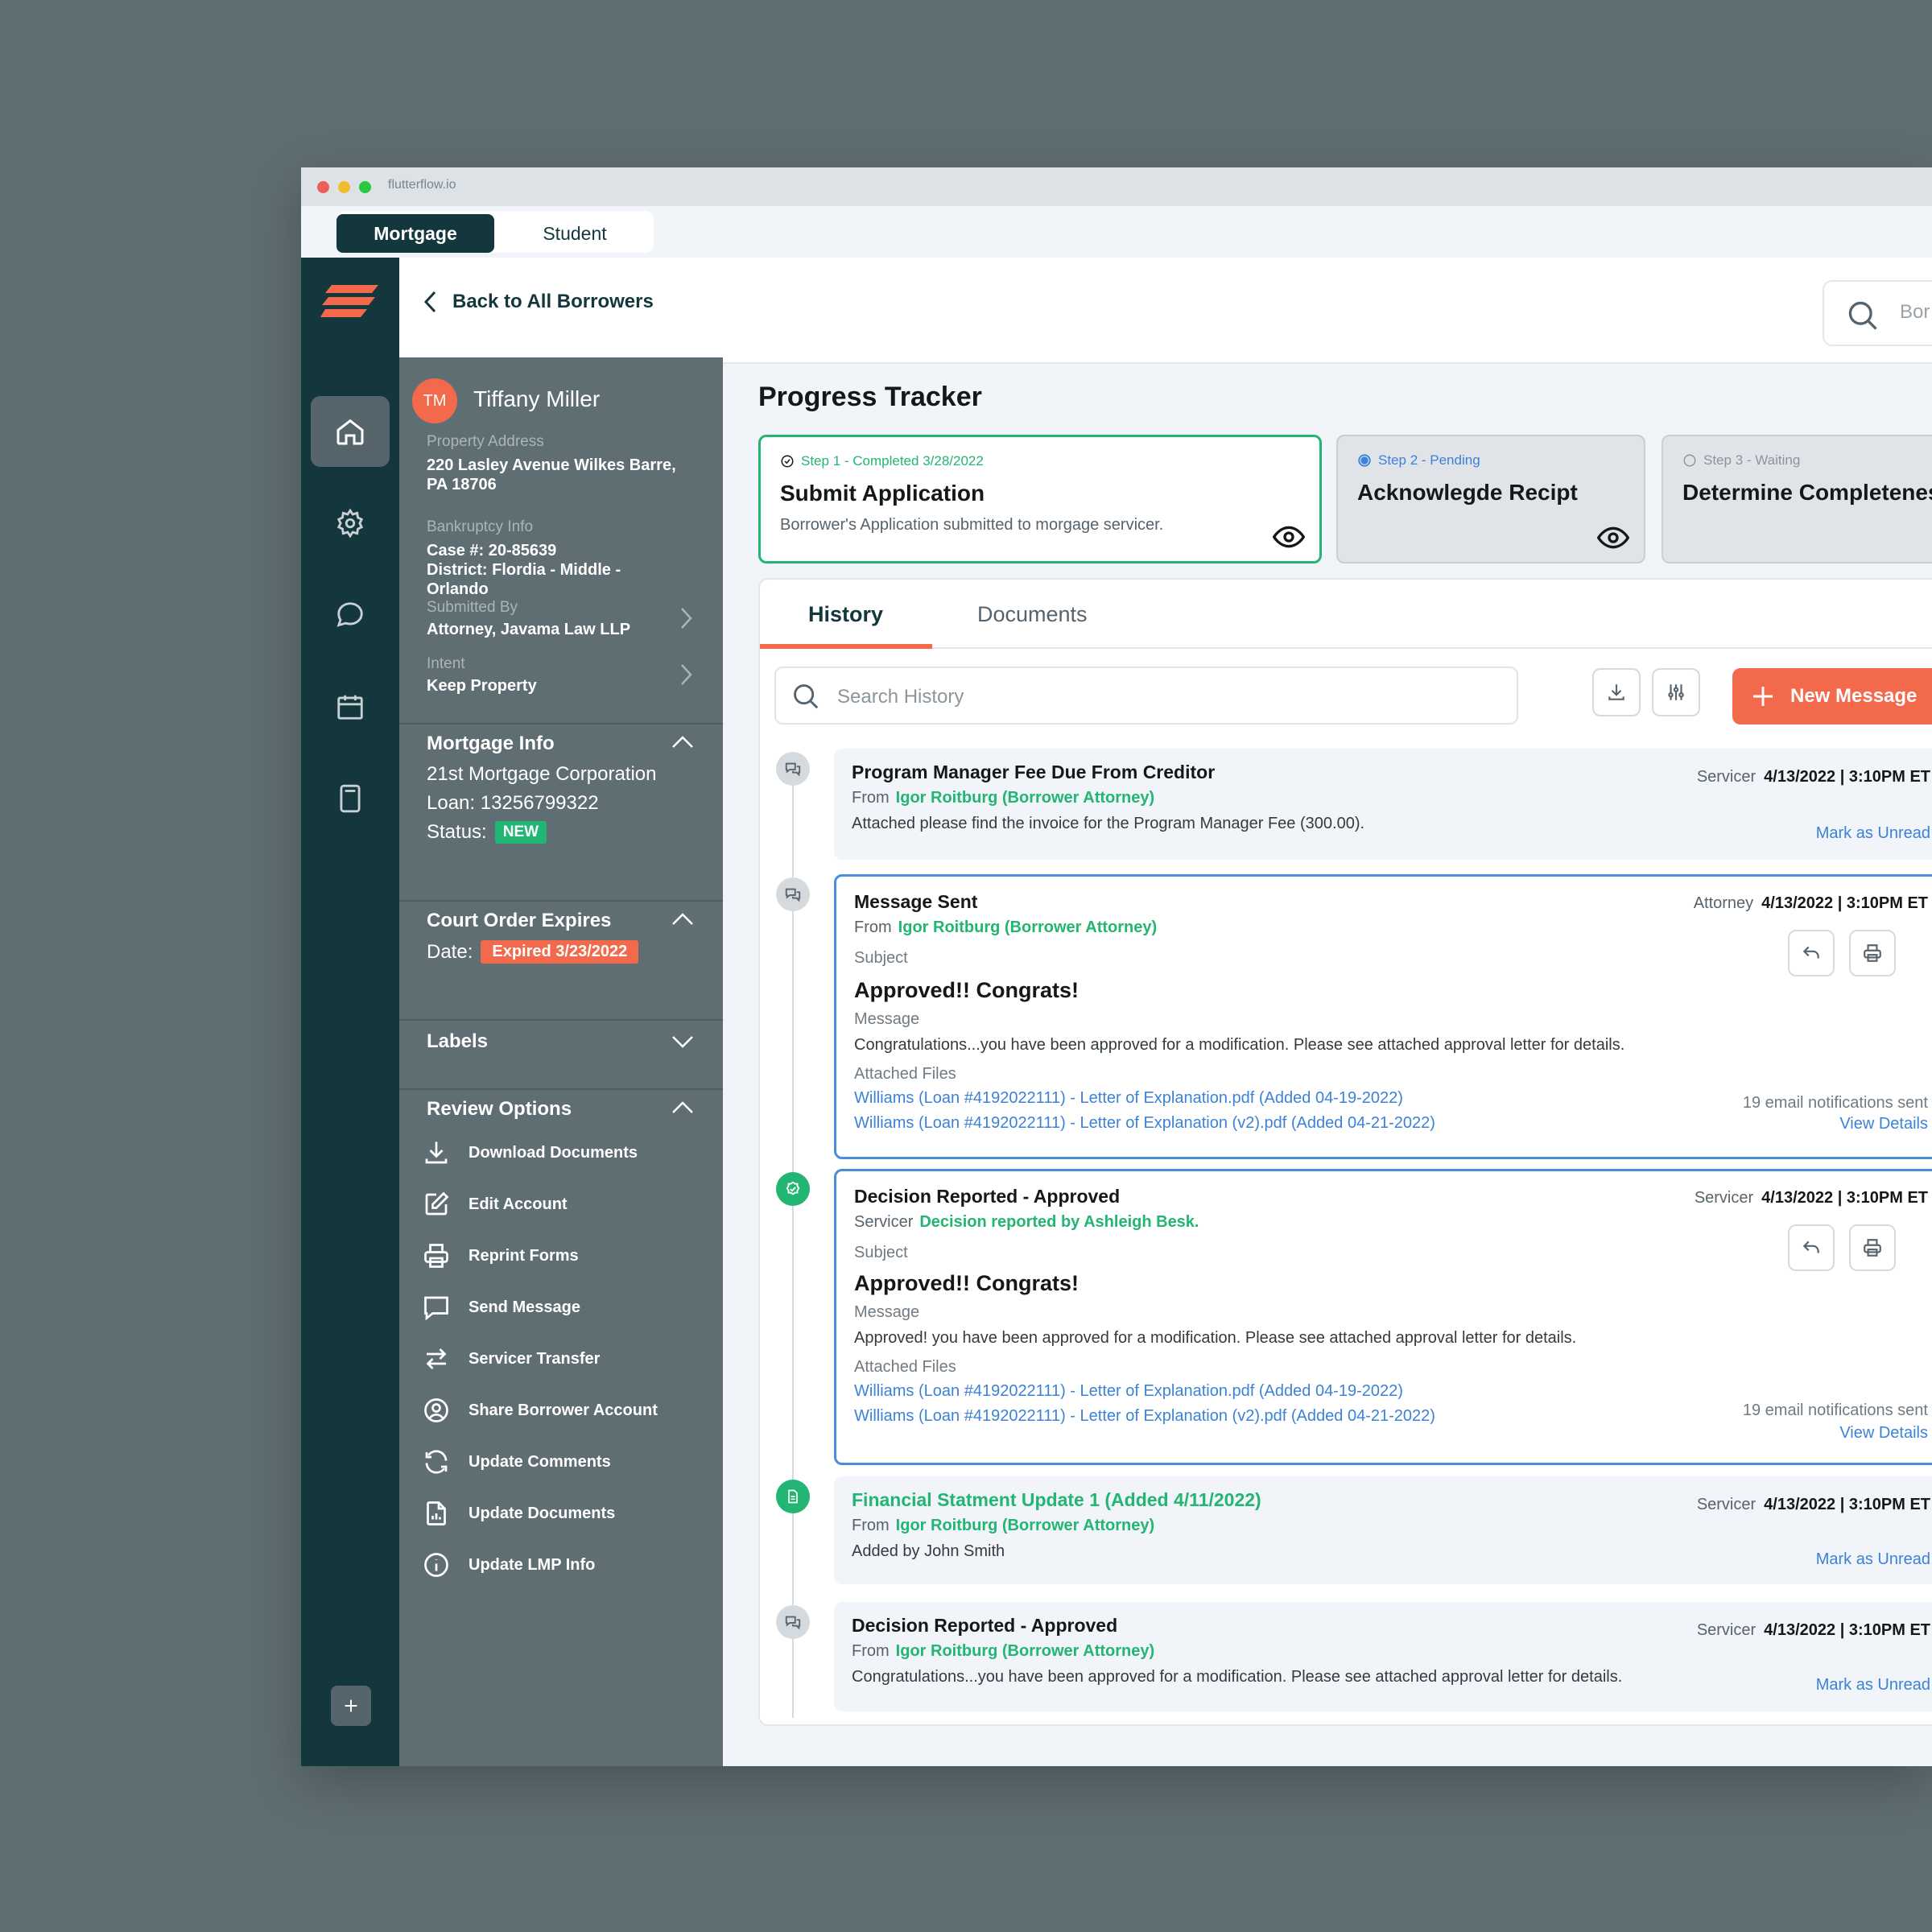  I want to click on nav-rail, so click(350, 1012).